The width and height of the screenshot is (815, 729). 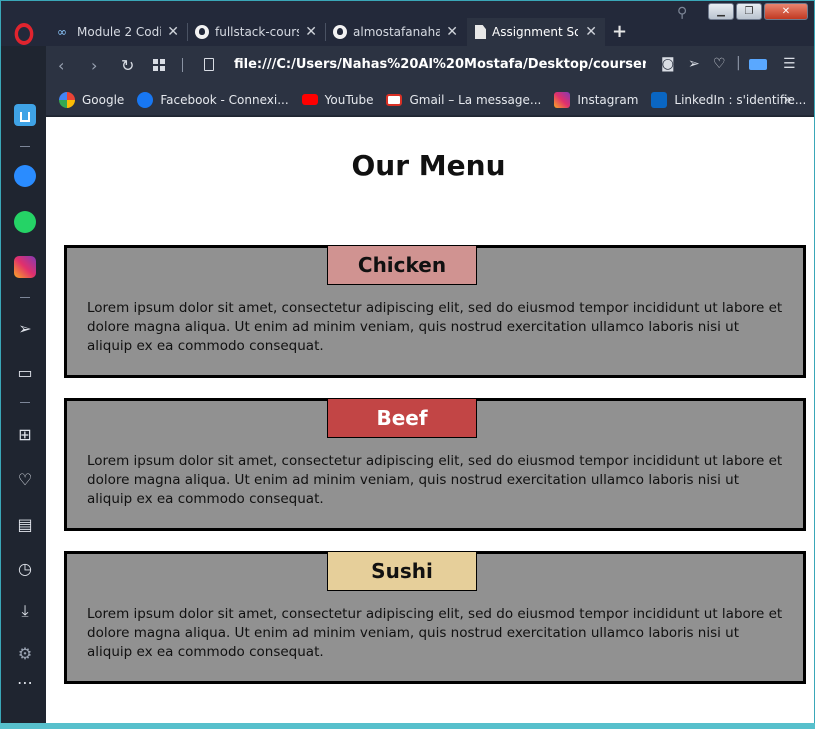 What do you see at coordinates (659, 99) in the screenshot?
I see `linkedin-icon` at bounding box center [659, 99].